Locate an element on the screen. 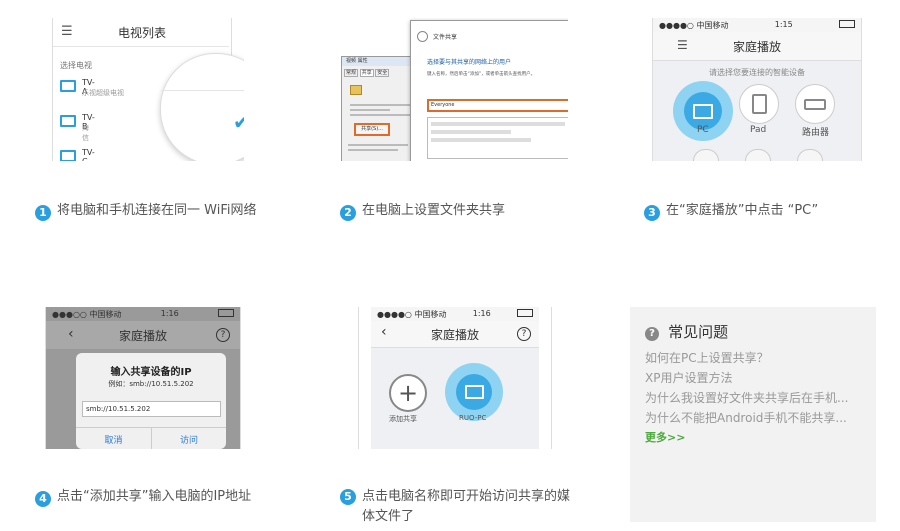 The width and height of the screenshot is (900, 531). window-title: 文件共享 is located at coordinates (445, 37).